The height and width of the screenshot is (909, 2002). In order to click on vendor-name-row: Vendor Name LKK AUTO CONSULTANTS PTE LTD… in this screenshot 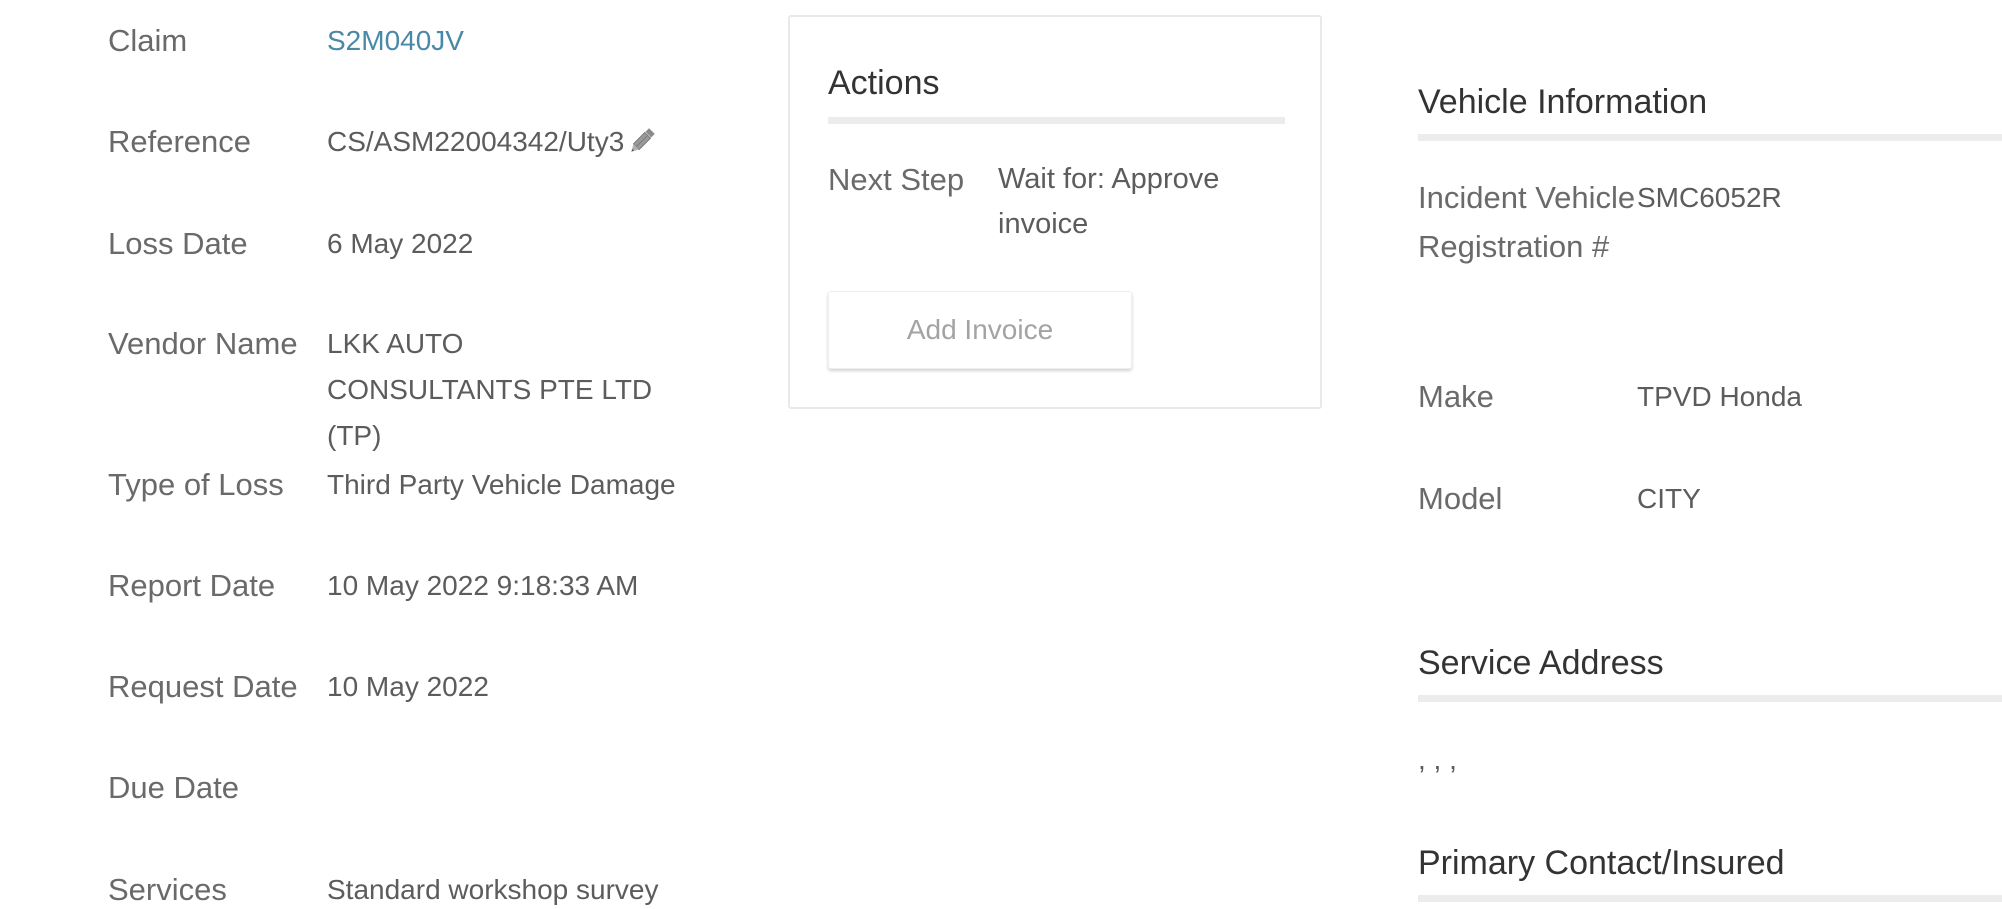, I will do `click(382, 390)`.